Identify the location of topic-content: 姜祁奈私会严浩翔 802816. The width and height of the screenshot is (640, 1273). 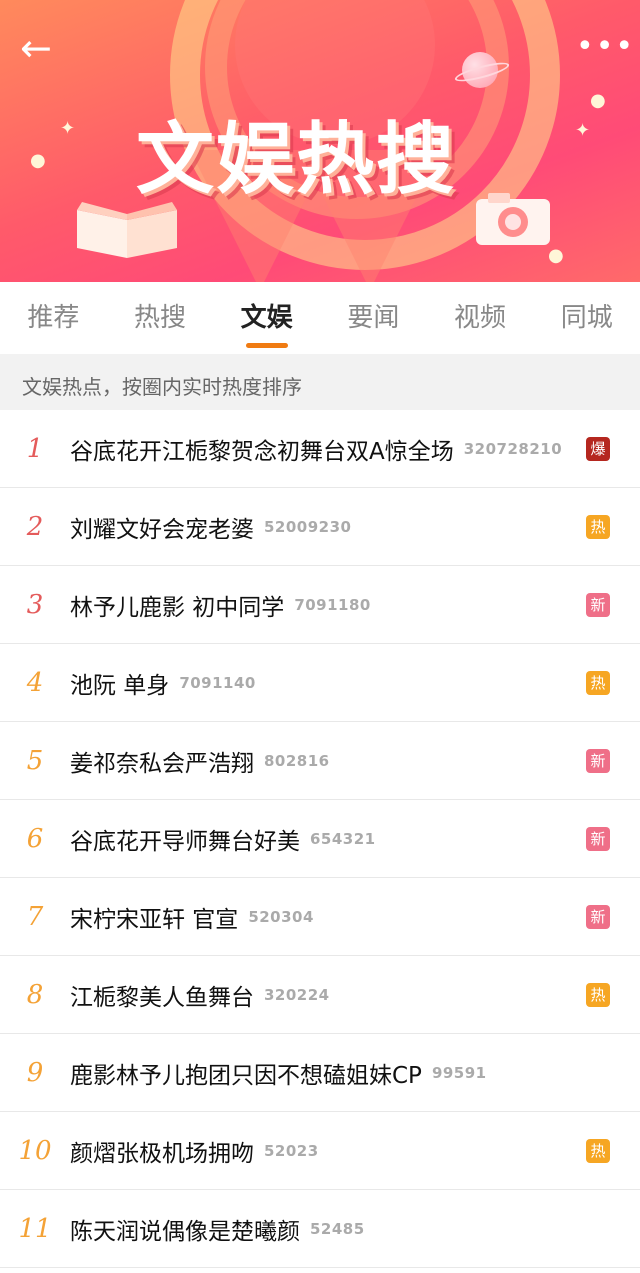
(325, 761).